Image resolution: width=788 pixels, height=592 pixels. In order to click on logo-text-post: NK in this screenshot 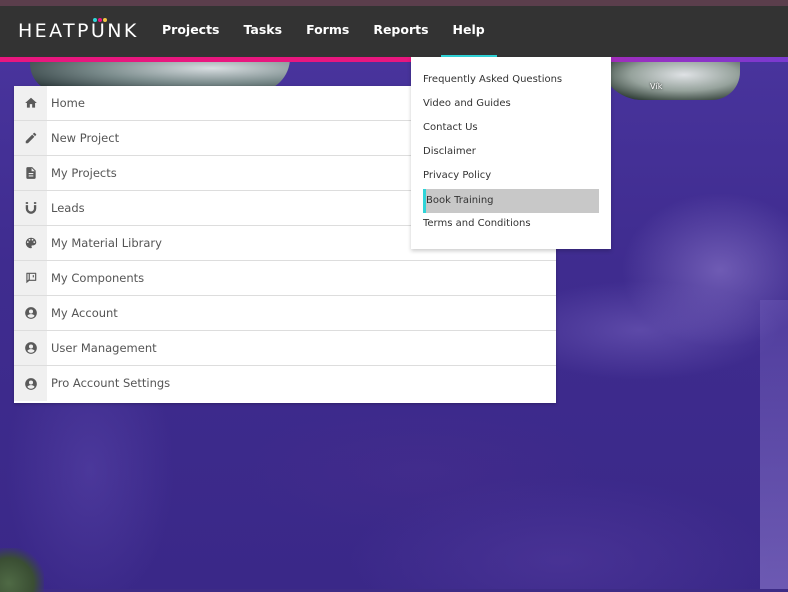, I will do `click(123, 31)`.